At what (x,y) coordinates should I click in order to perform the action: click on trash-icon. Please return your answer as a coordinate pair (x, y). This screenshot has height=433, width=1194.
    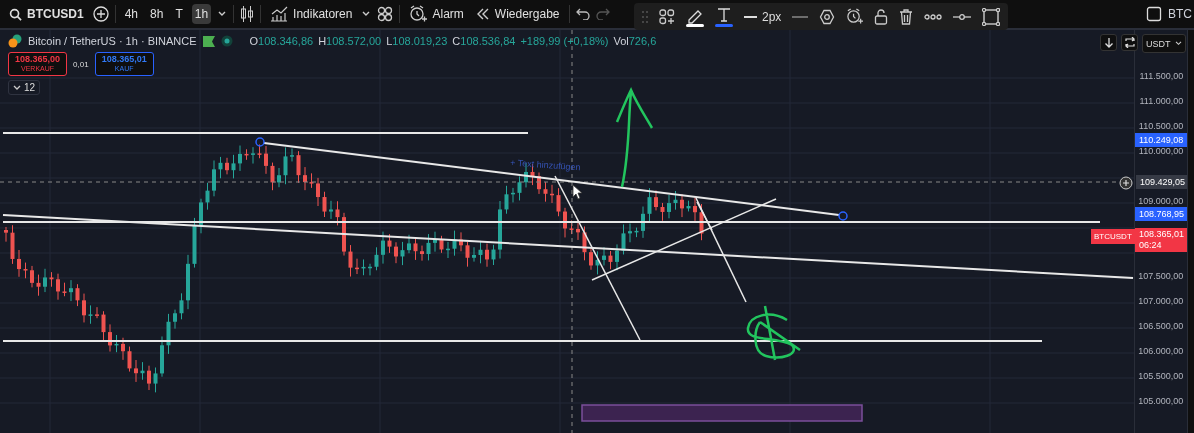
    Looking at the image, I should click on (906, 16).